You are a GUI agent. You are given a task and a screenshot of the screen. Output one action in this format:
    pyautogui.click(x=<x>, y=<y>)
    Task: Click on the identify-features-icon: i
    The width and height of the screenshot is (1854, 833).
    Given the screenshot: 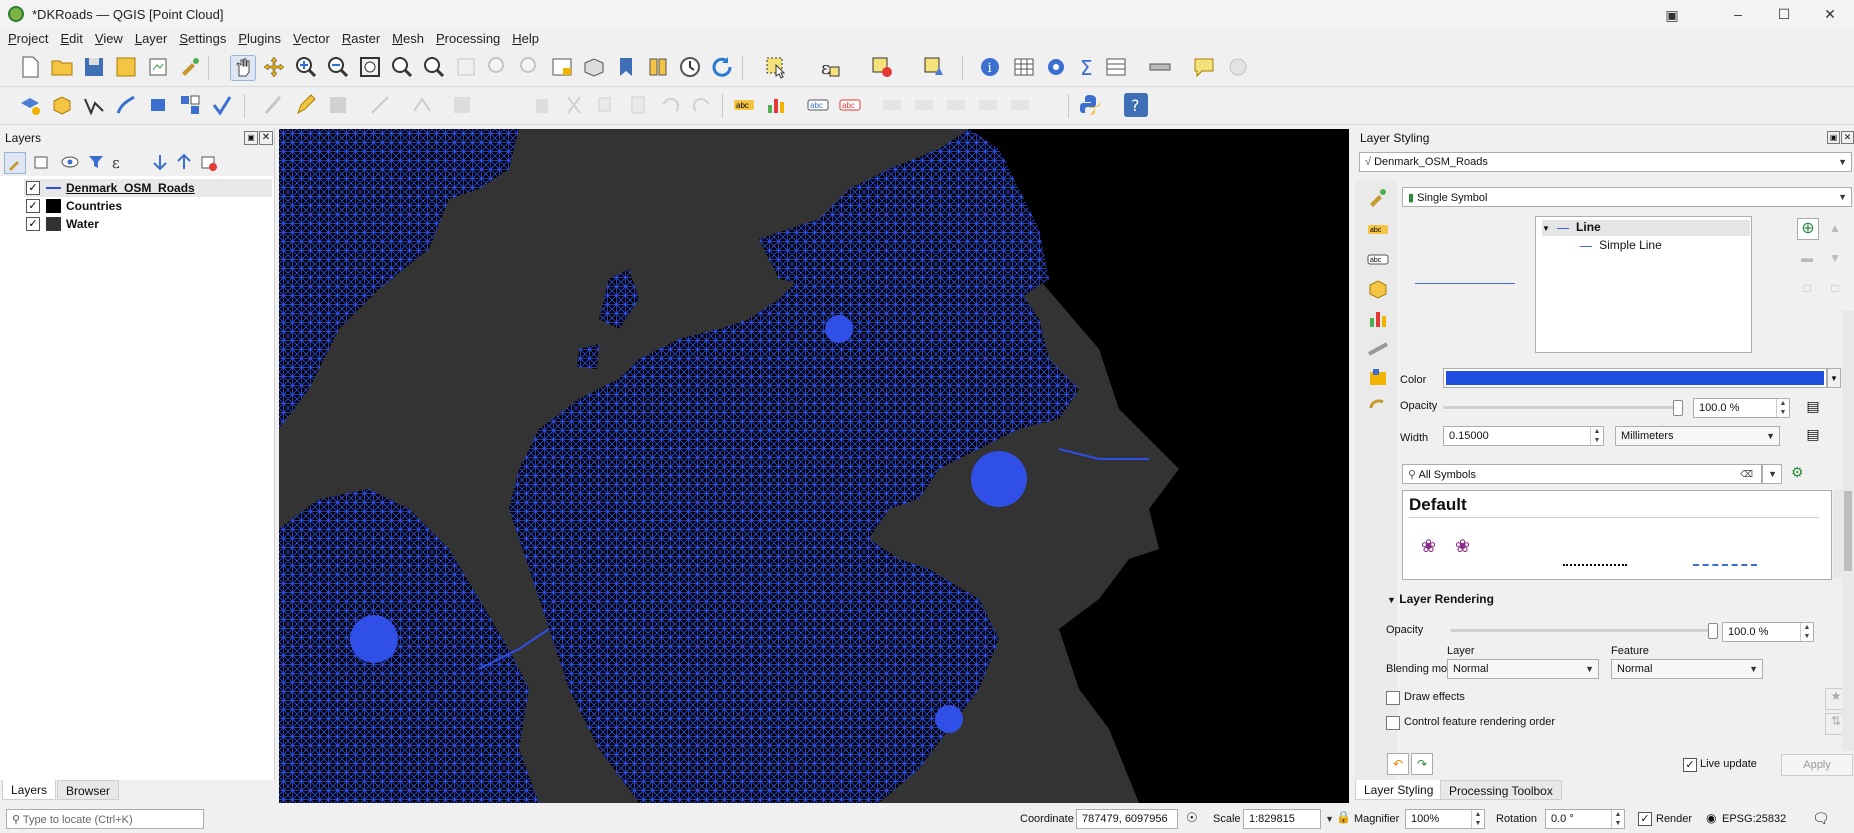 What is the action you would take?
    pyautogui.click(x=990, y=67)
    